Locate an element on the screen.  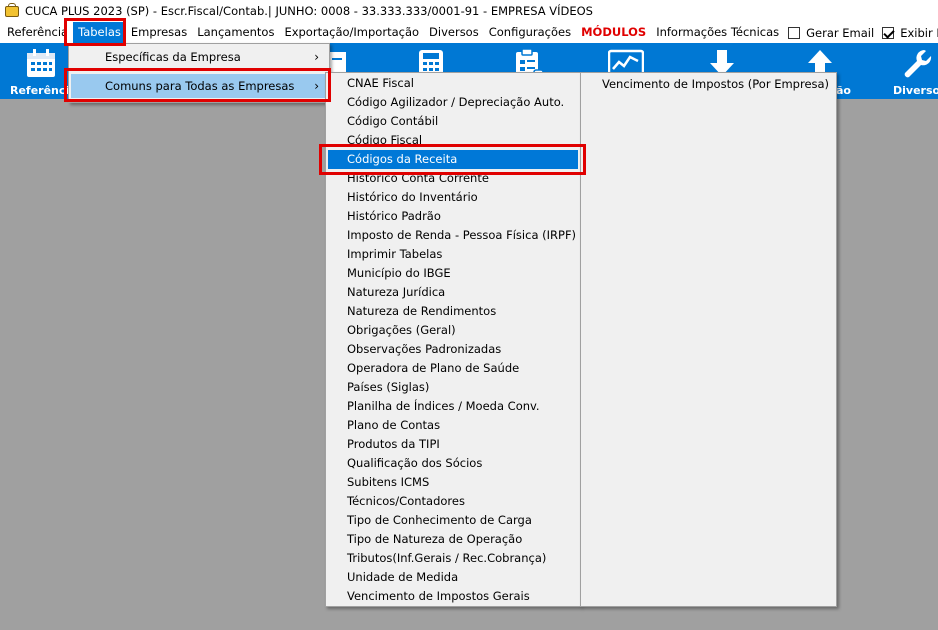
document-icon is located at coordinates (338, 62).